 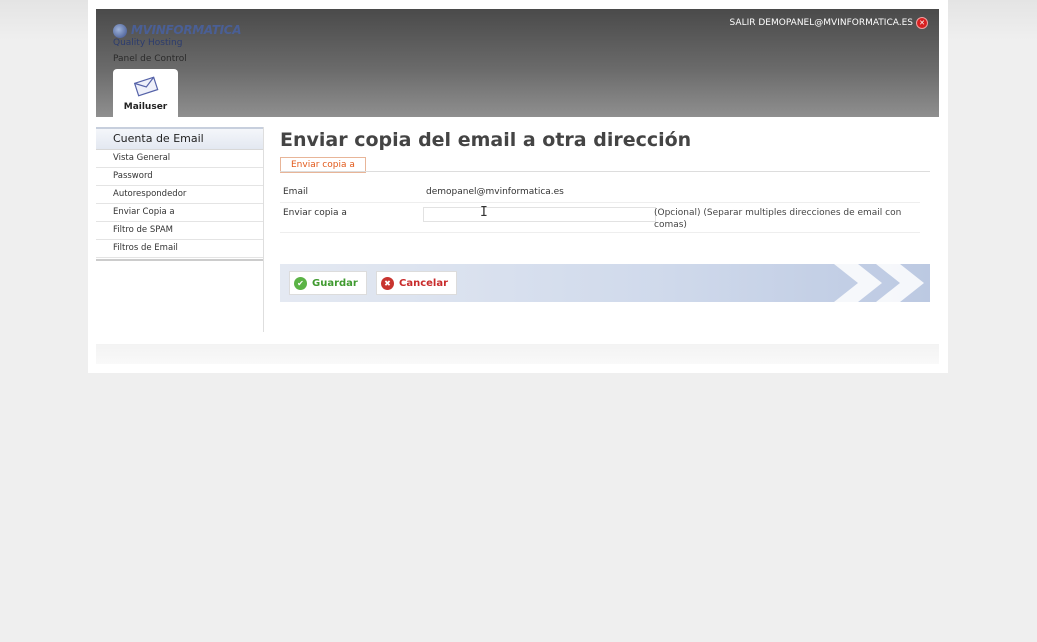 I want to click on divider, so click(x=605, y=171).